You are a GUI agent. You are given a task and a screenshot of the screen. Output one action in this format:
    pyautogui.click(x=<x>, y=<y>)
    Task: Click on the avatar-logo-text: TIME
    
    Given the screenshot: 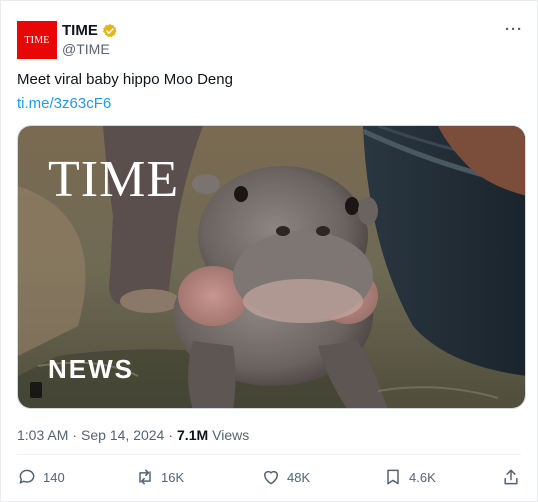 What is the action you would take?
    pyautogui.click(x=37, y=40)
    